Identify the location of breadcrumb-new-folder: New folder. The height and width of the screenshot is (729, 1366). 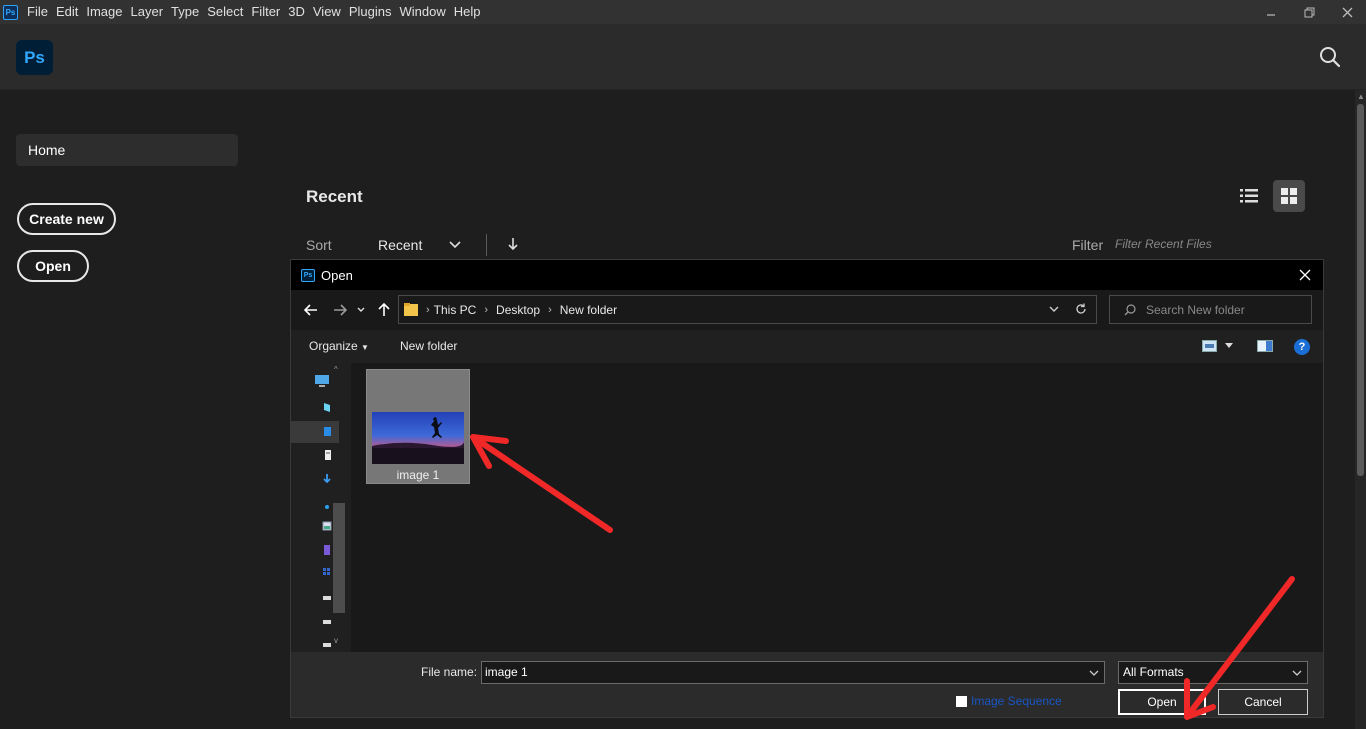
(588, 310).